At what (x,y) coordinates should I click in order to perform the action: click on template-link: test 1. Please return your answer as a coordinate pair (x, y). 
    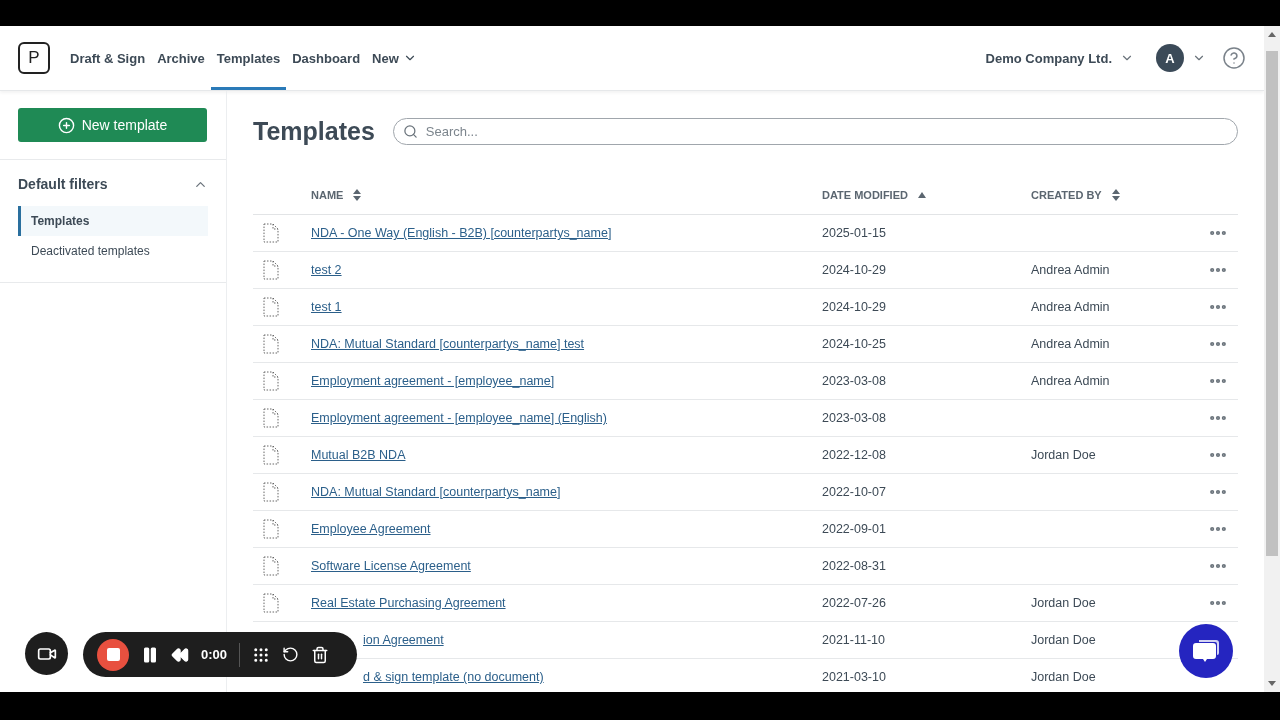
    Looking at the image, I should click on (326, 307).